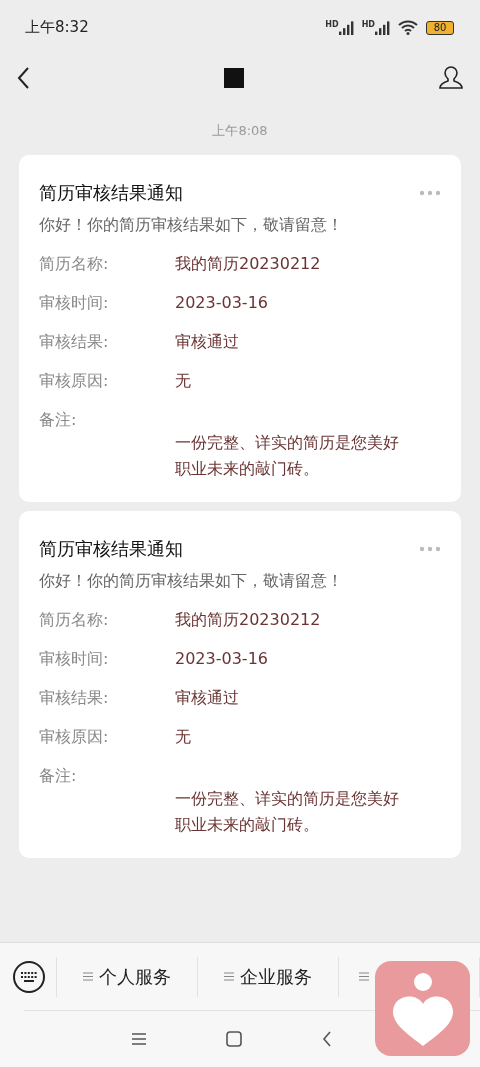 The image size is (480, 1067). What do you see at coordinates (451, 77) in the screenshot?
I see `person-icon` at bounding box center [451, 77].